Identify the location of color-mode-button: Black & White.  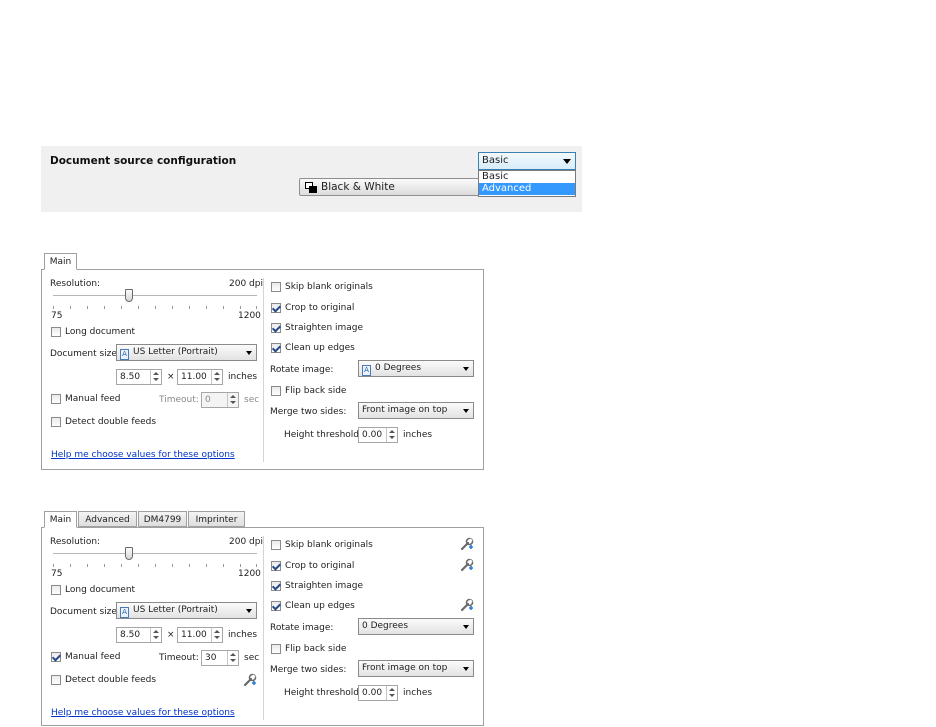
(399, 187).